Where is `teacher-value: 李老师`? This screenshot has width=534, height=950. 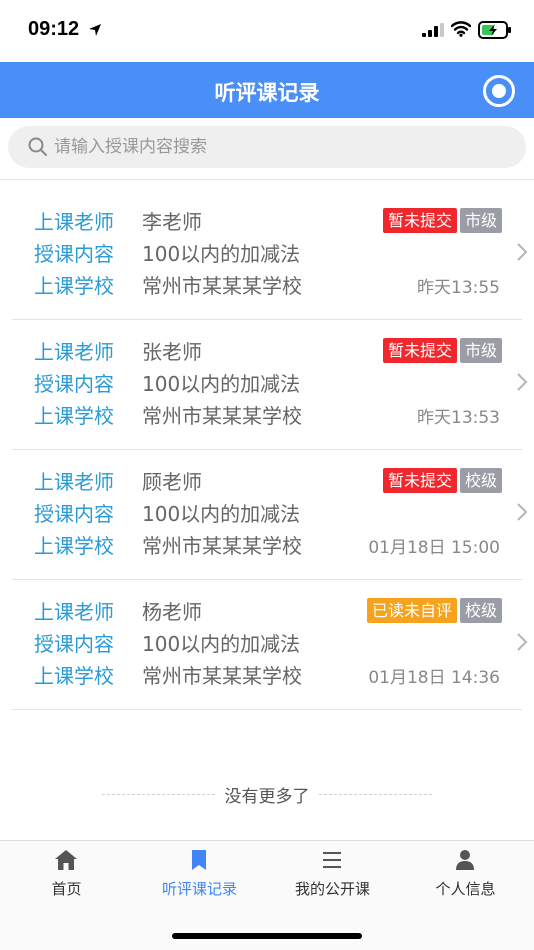
teacher-value: 李老师 is located at coordinates (172, 221).